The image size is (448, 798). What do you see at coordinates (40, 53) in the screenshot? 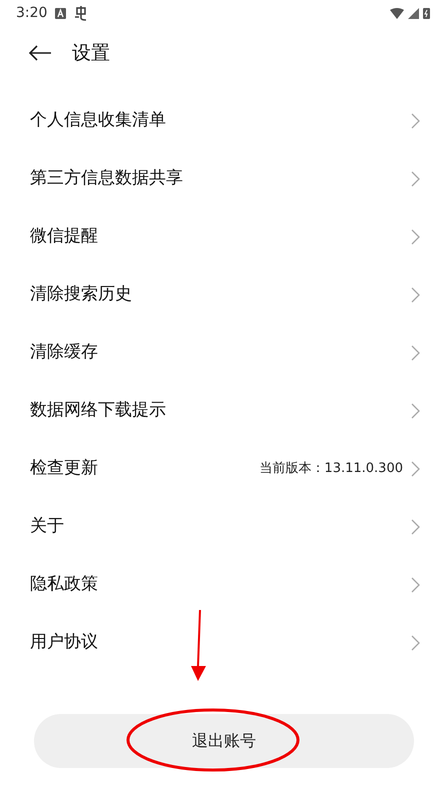
I see `back-arrow-icon` at bounding box center [40, 53].